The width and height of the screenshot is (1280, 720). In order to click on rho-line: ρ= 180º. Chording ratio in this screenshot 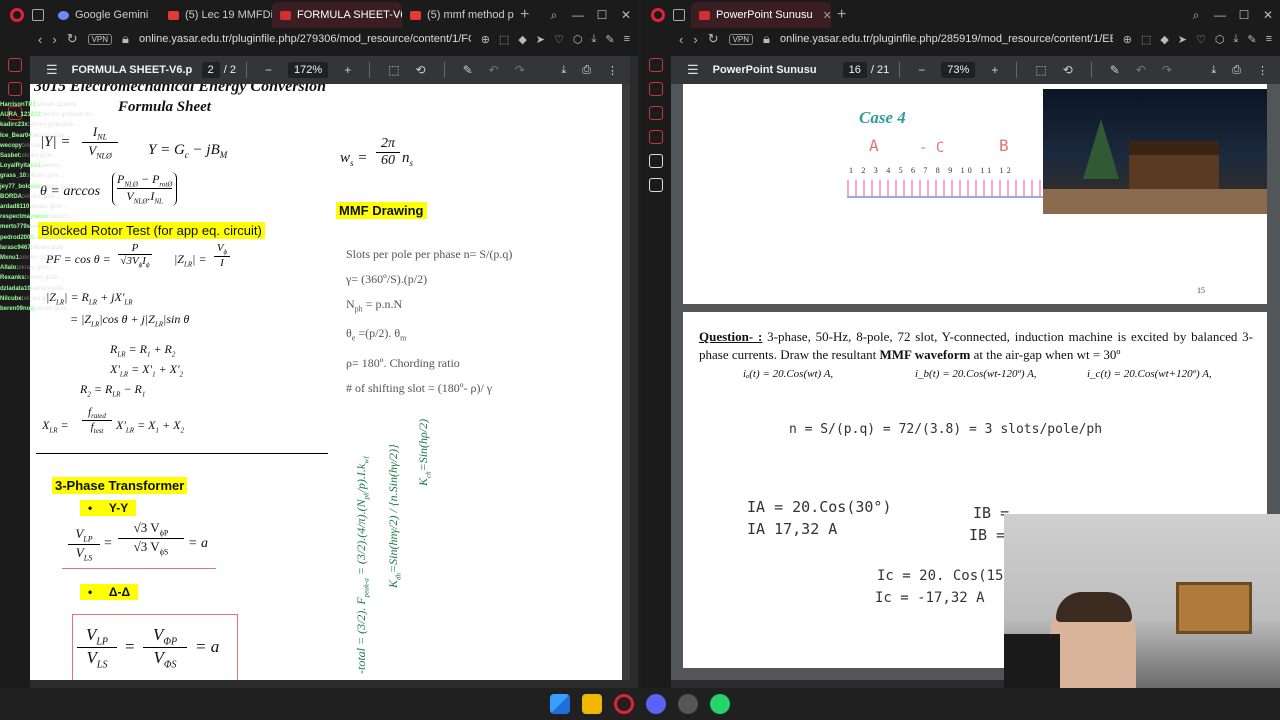, I will do `click(403, 362)`.